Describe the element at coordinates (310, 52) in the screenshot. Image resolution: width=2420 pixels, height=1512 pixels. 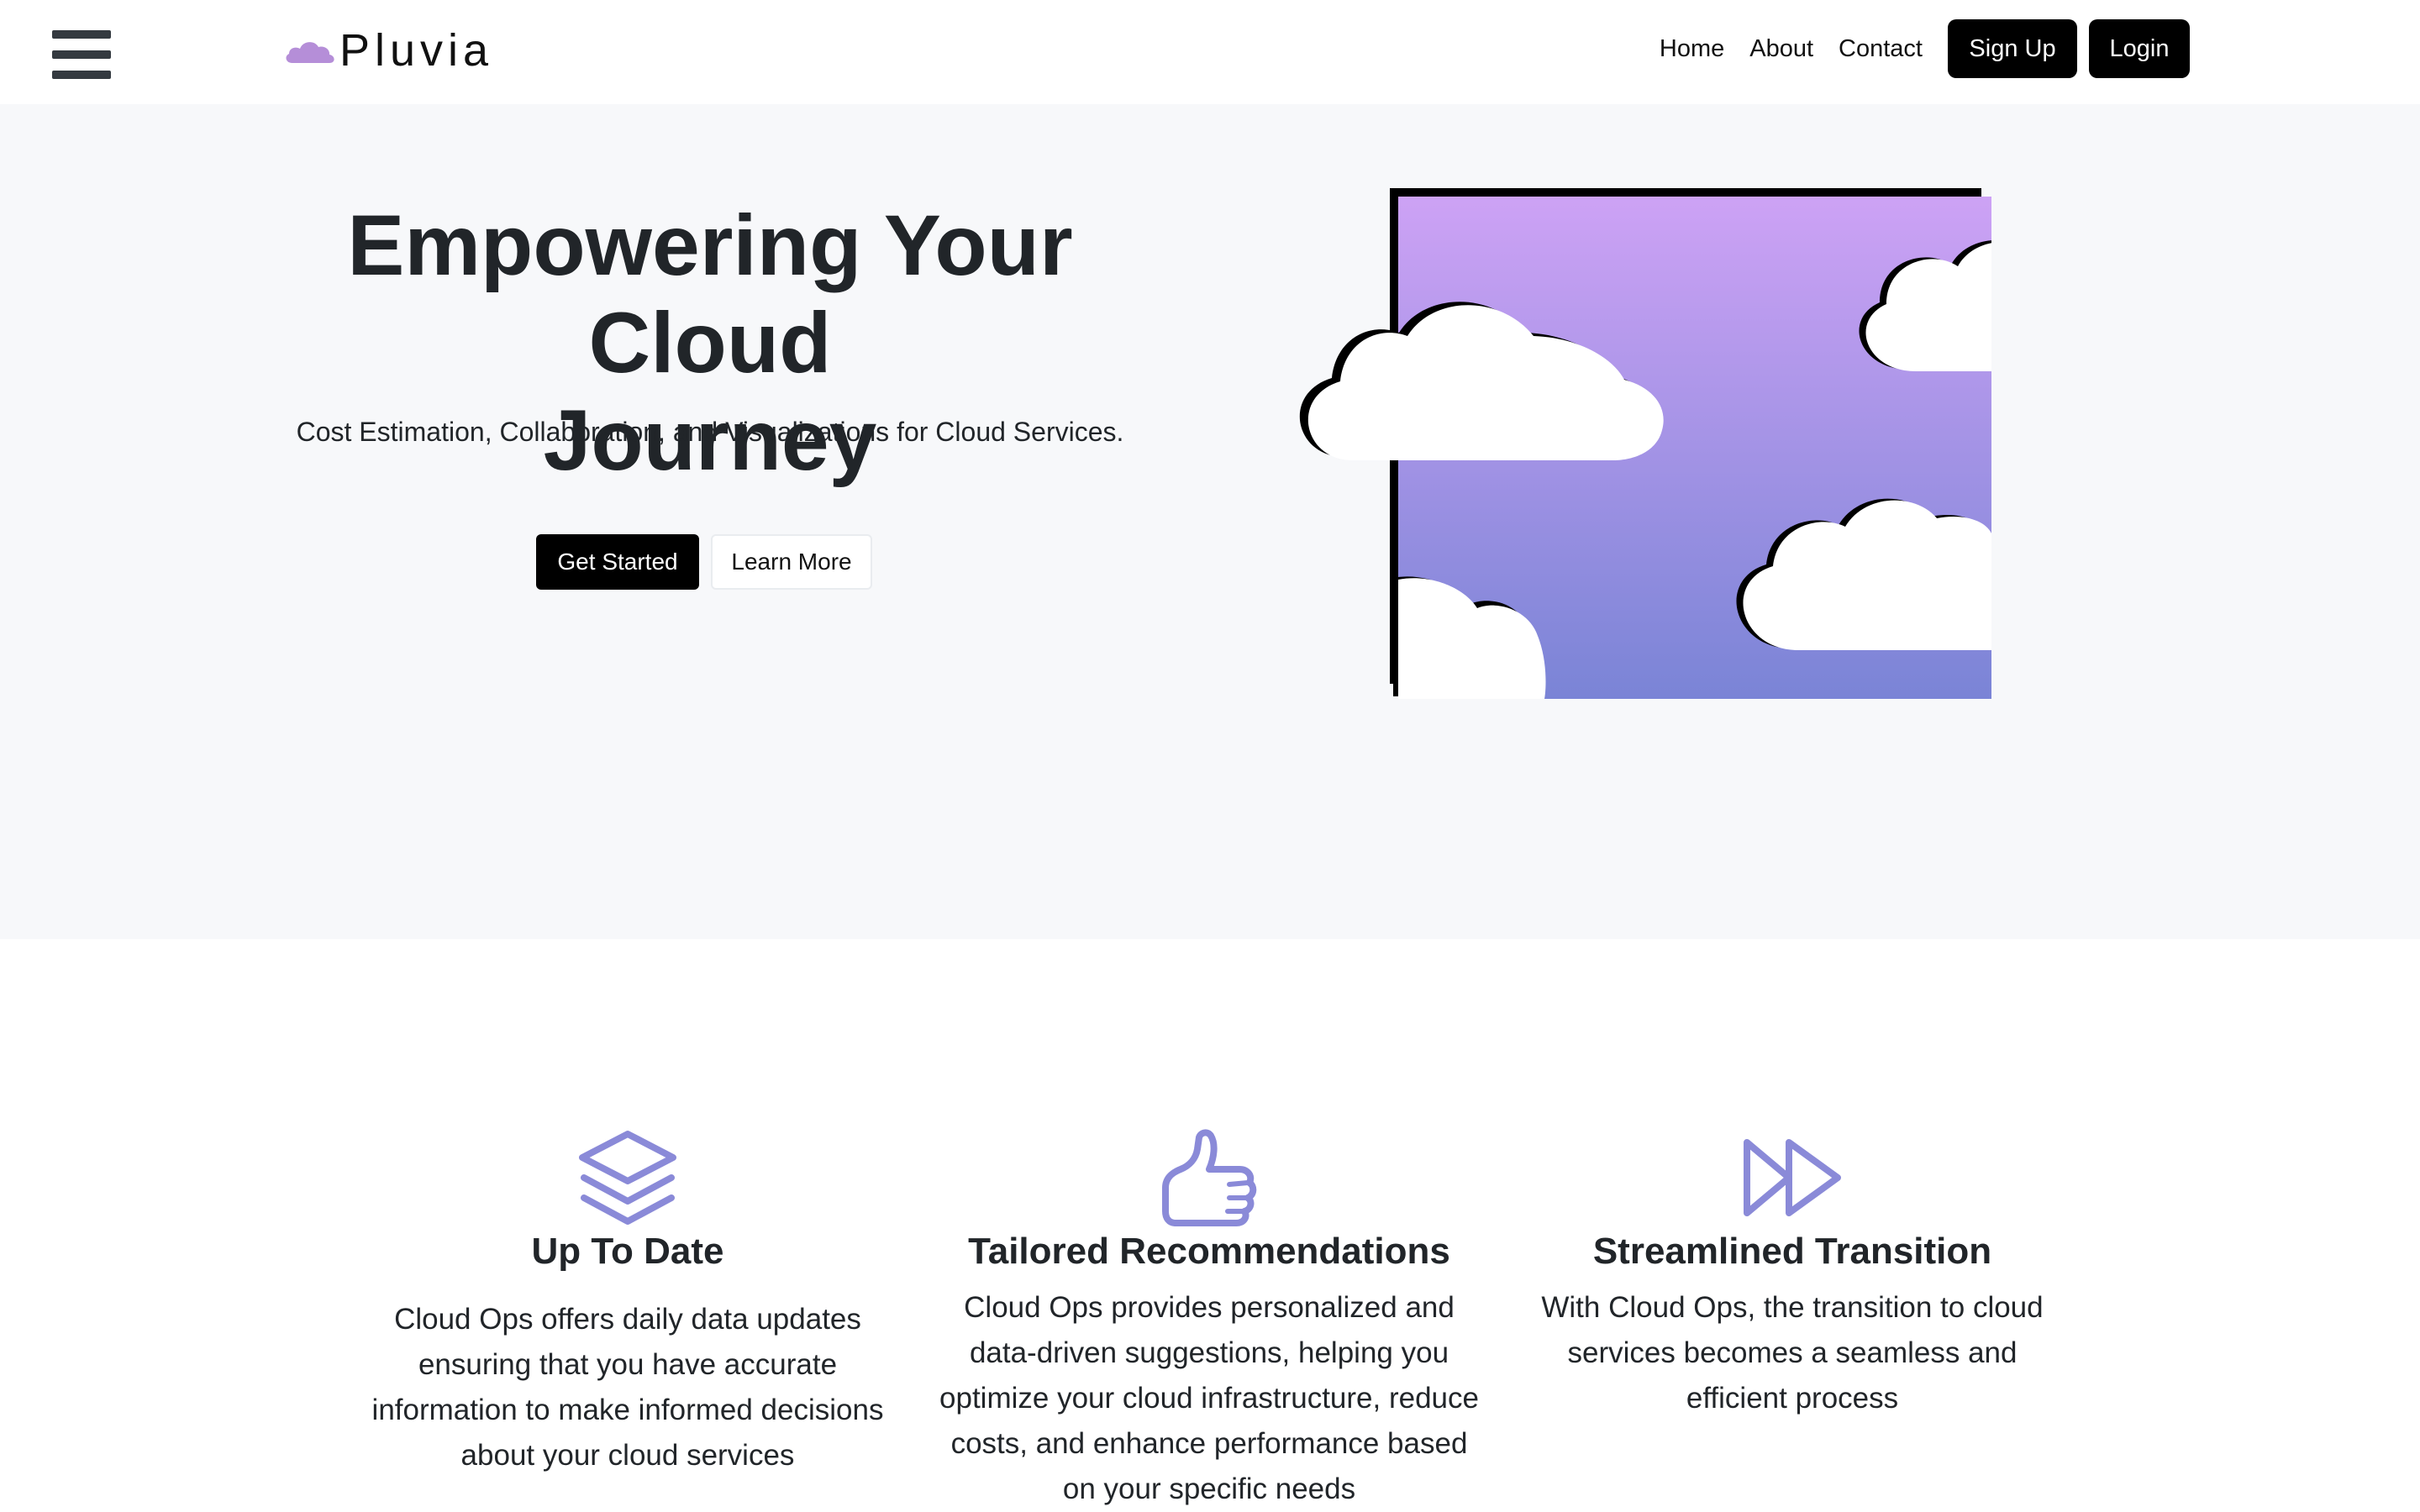
I see `cloud-logo-icon` at that location.